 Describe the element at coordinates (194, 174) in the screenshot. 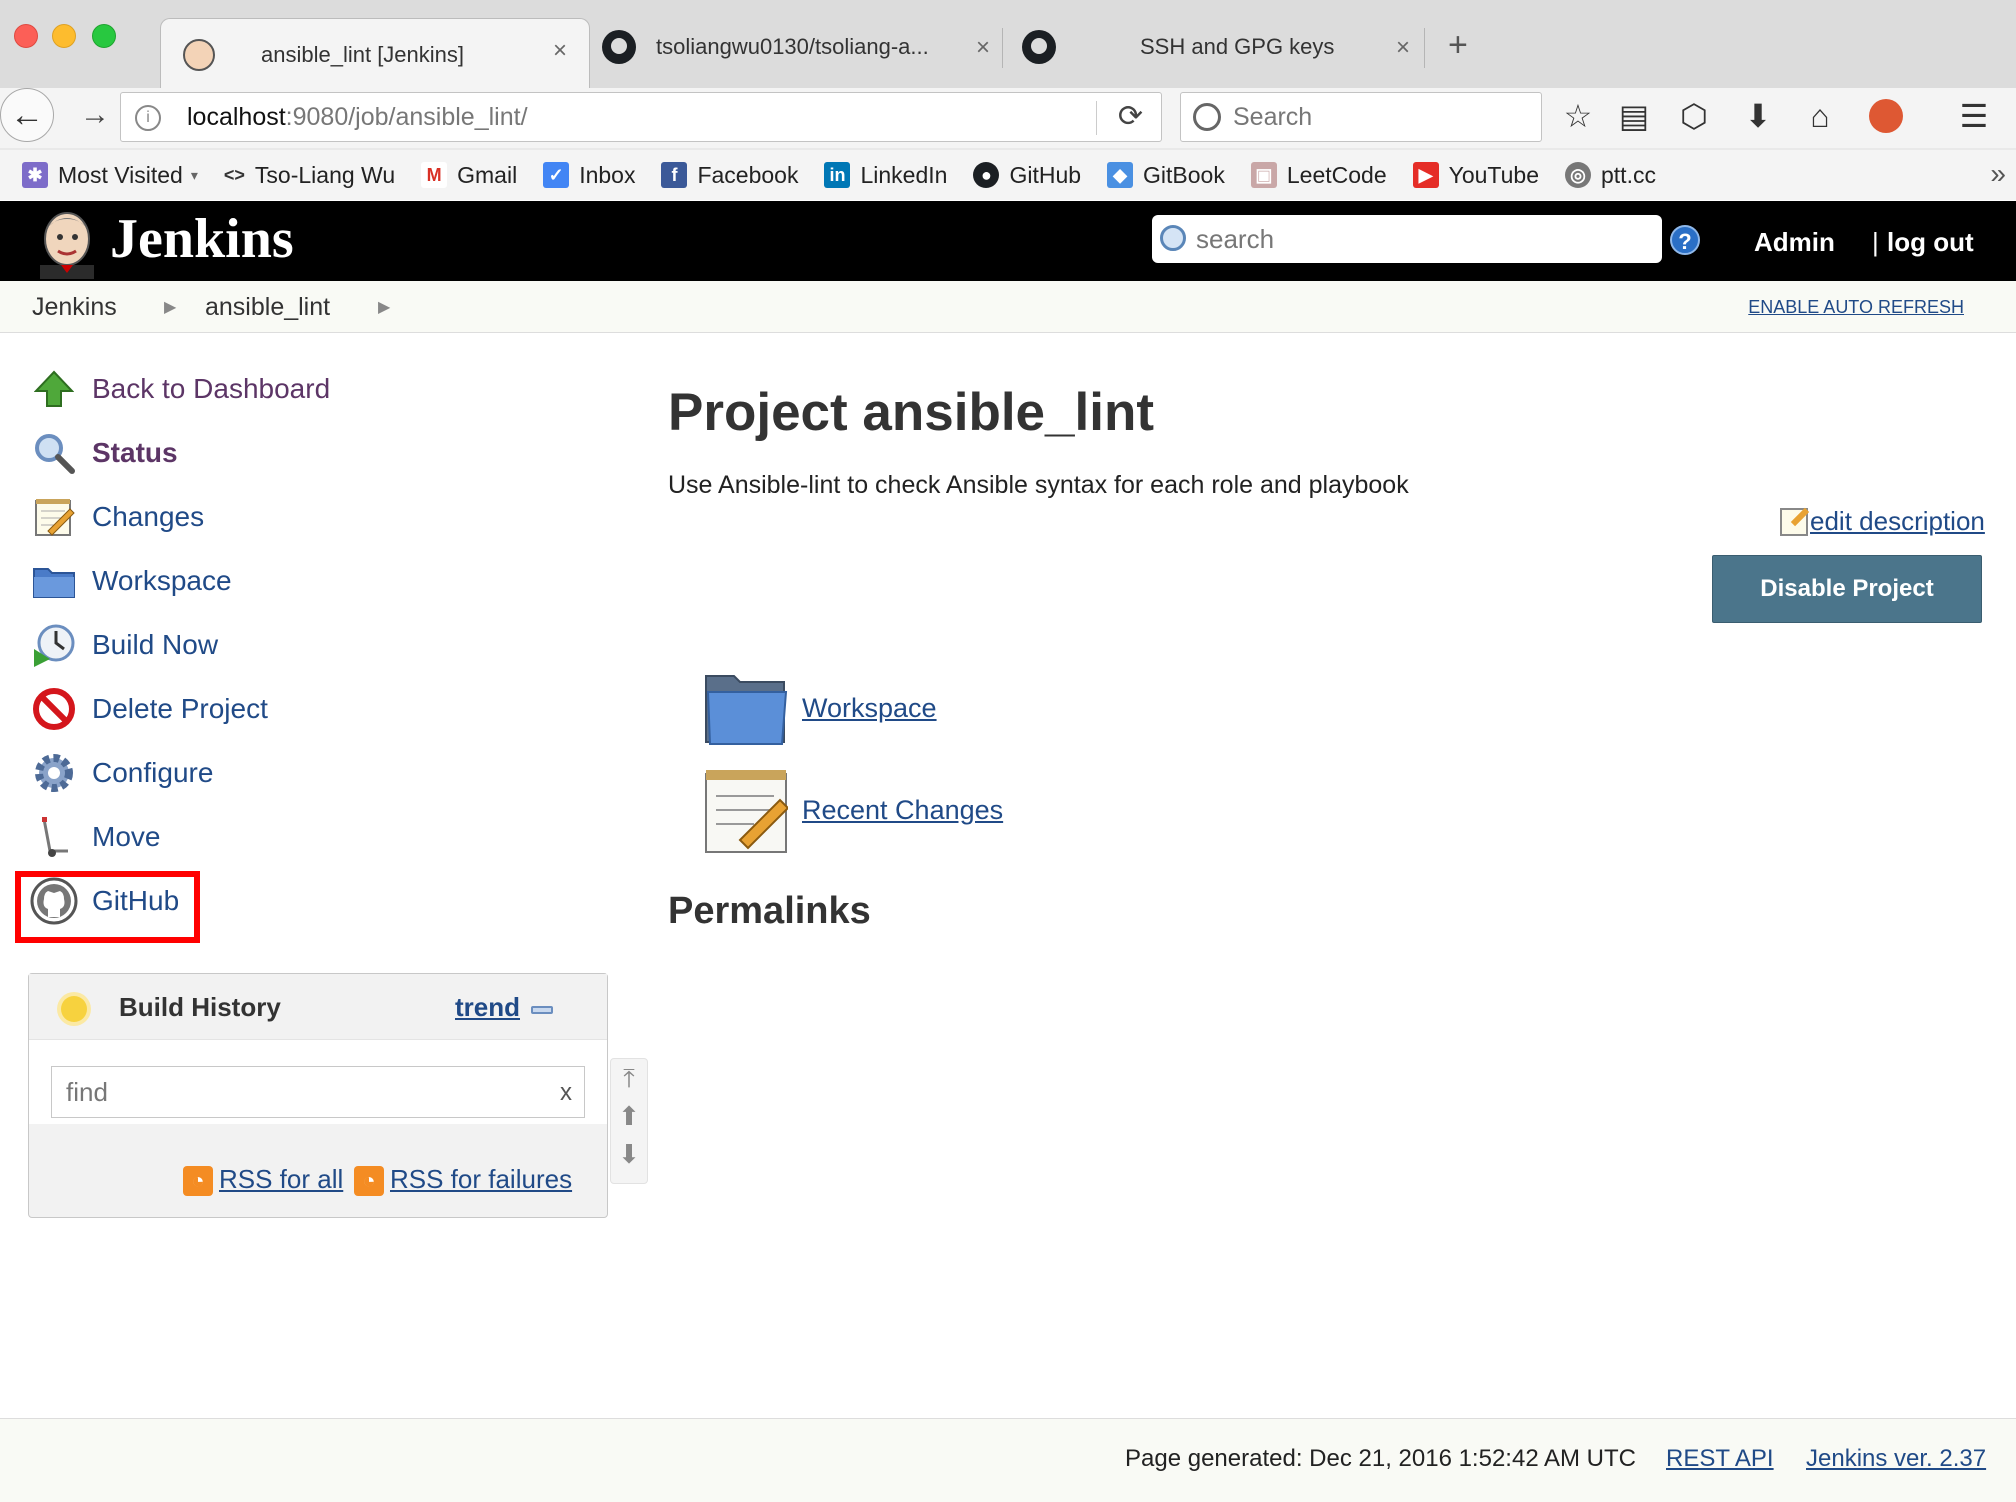

I see `chevron-down-icon: ▾` at that location.